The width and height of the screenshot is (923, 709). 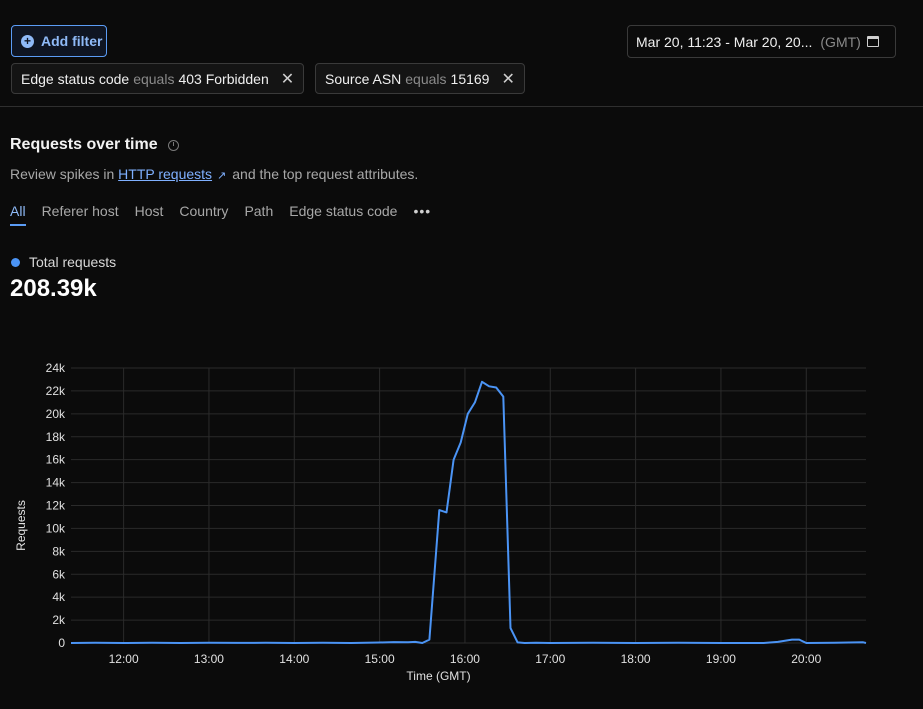 I want to click on add-filter-button: + Add filter, so click(x=59, y=41).